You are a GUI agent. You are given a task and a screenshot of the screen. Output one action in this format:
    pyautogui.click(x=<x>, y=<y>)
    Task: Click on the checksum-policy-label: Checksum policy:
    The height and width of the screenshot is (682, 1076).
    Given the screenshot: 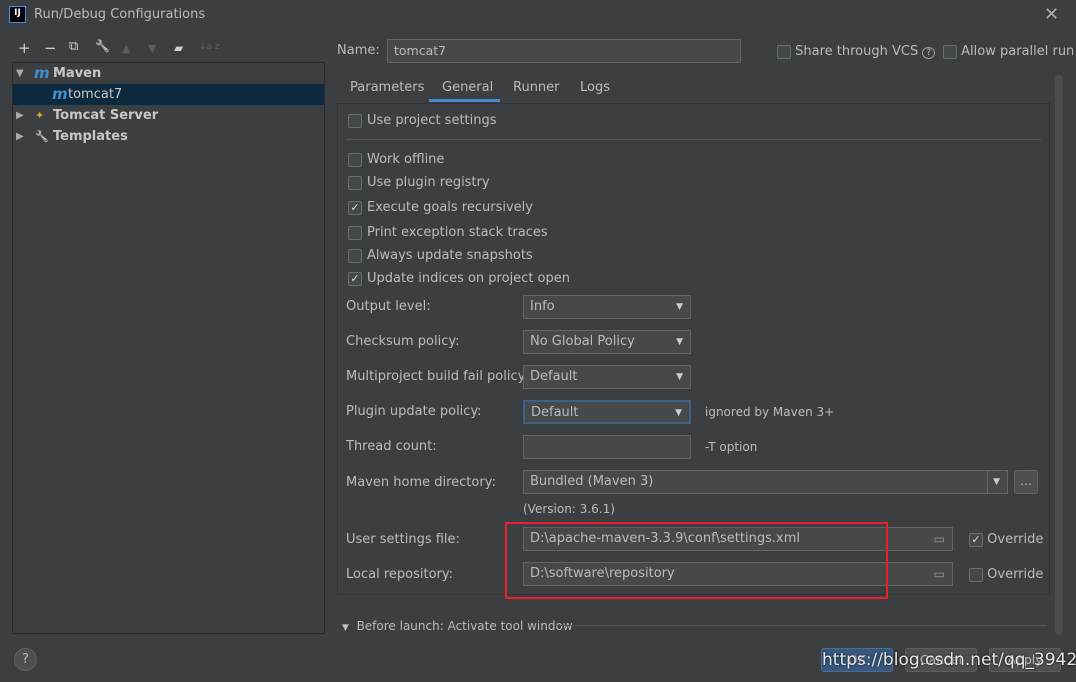 What is the action you would take?
    pyautogui.click(x=403, y=341)
    